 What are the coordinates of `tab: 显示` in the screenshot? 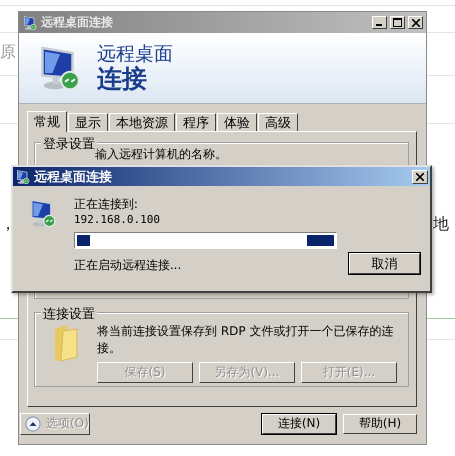 It's located at (88, 122).